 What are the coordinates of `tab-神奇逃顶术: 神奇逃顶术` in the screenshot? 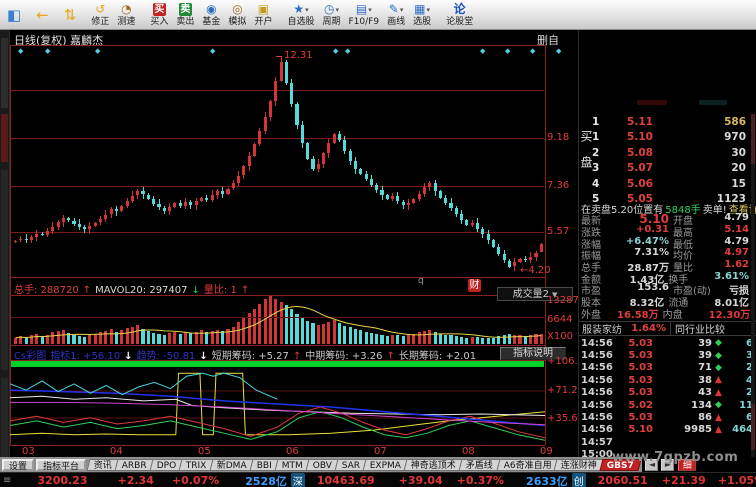 It's located at (433, 464).